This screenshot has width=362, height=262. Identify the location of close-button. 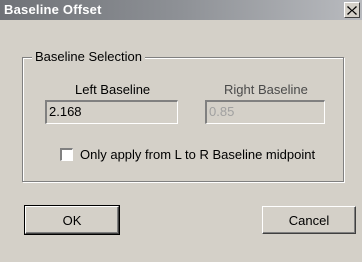
(352, 10).